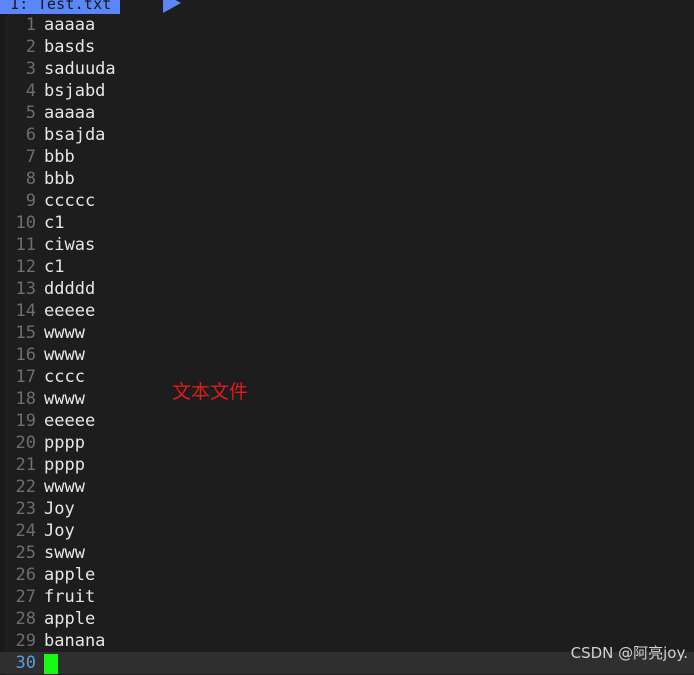 This screenshot has height=675, width=694. I want to click on line-number: 5, so click(30, 113).